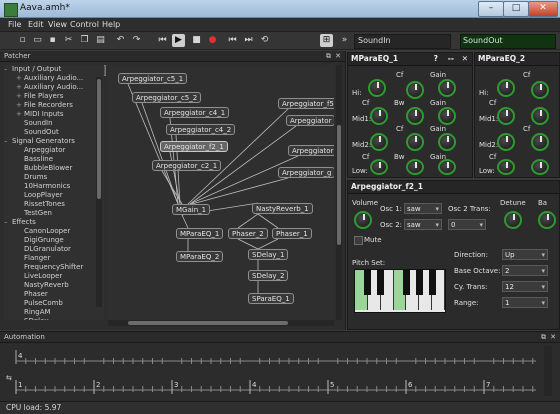 Image resolution: width=560 pixels, height=414 pixels. Describe the element at coordinates (40, 114) in the screenshot. I see `tree-item: + MIDI Inputs` at that location.